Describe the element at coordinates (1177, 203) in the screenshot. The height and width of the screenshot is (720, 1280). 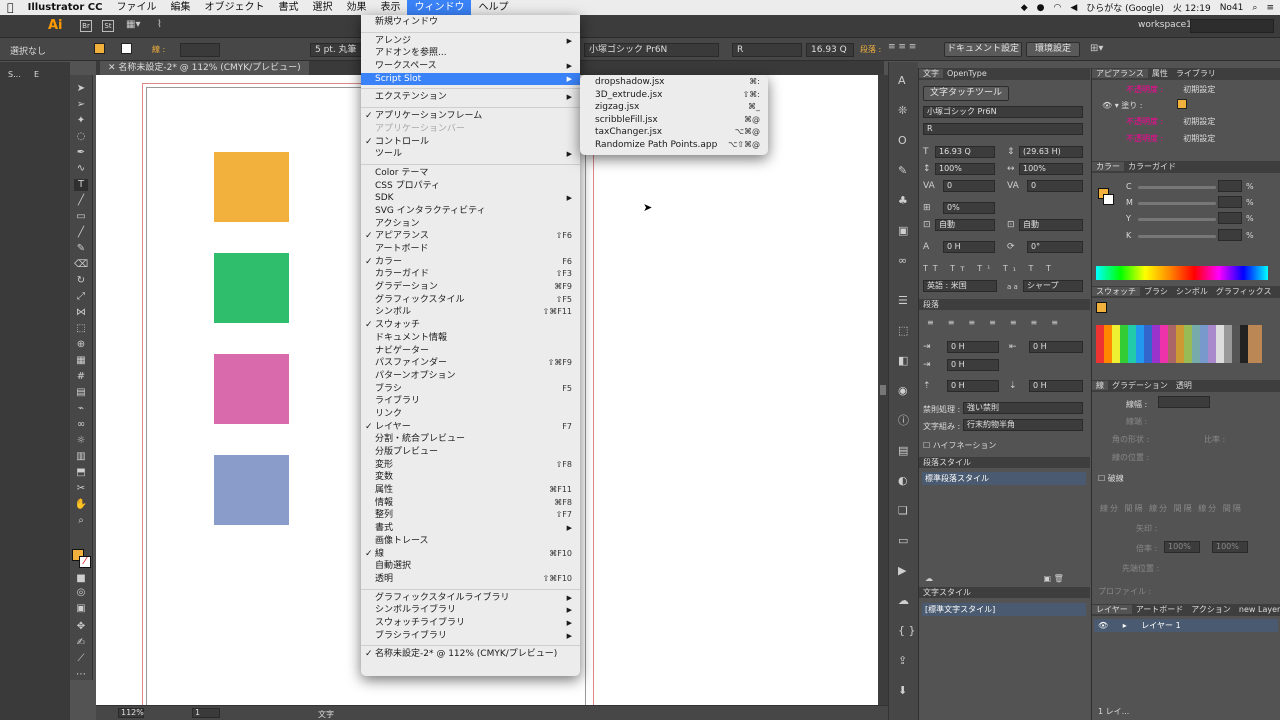
I see `channel-m-slider` at that location.